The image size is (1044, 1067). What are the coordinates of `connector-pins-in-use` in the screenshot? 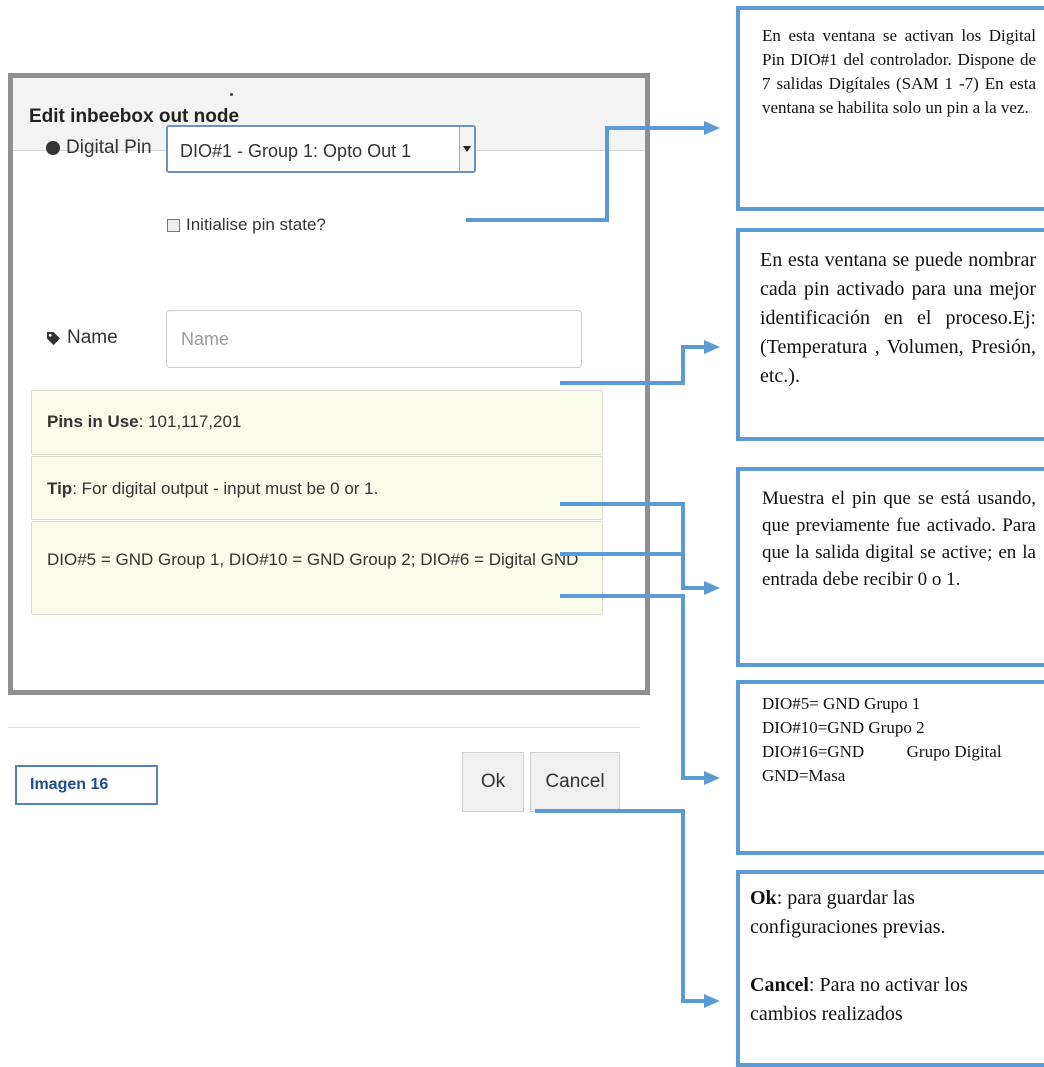 It's located at (633, 546).